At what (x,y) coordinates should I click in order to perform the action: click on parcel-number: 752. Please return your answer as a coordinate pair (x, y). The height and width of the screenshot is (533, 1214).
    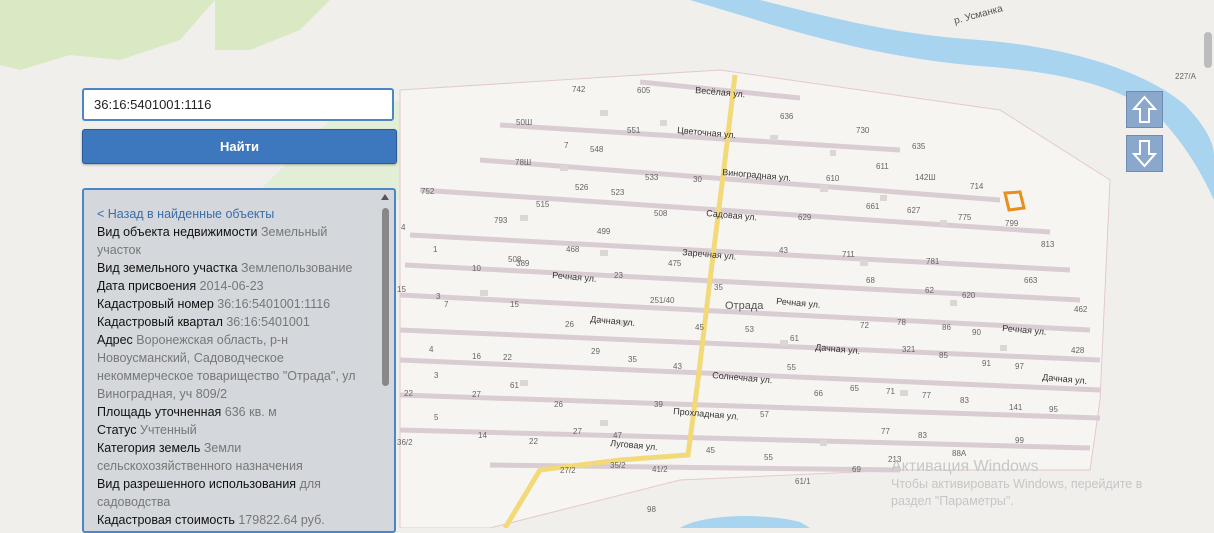
    Looking at the image, I should click on (428, 191).